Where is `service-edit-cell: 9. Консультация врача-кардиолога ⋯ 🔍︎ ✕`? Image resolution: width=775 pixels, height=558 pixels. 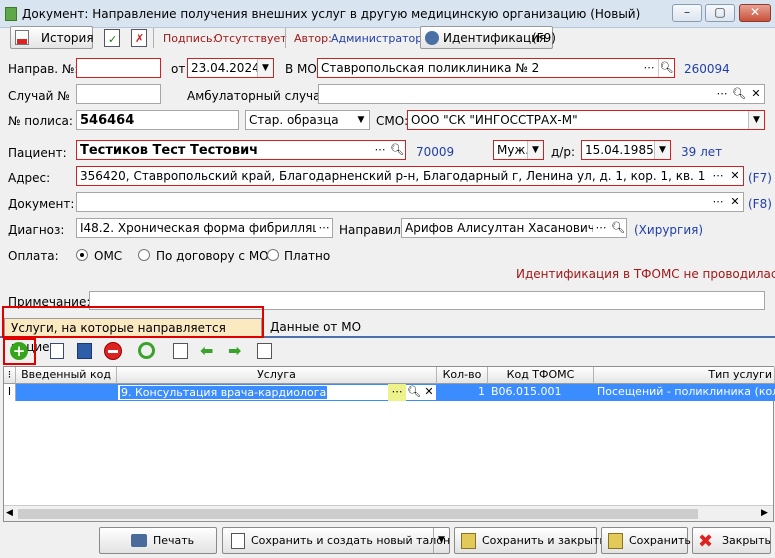 service-edit-cell: 9. Консультация врача-кардиолога ⋯ 🔍︎ ✕ is located at coordinates (277, 392).